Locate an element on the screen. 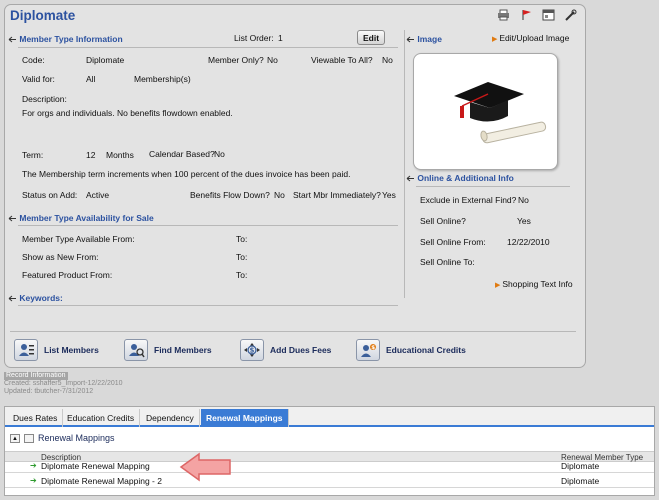 The width and height of the screenshot is (659, 500). table-row: ➔ Diplomate Renewal Mapping Diplomate is located at coordinates (329, 466).